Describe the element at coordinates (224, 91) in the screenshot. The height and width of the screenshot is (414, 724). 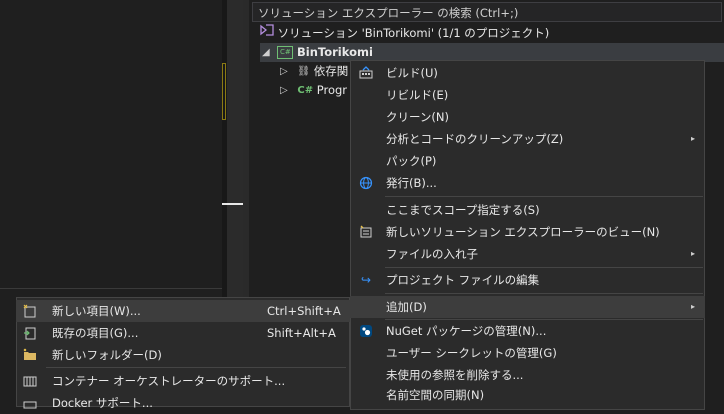
I see `scrollbar-change-marker` at that location.